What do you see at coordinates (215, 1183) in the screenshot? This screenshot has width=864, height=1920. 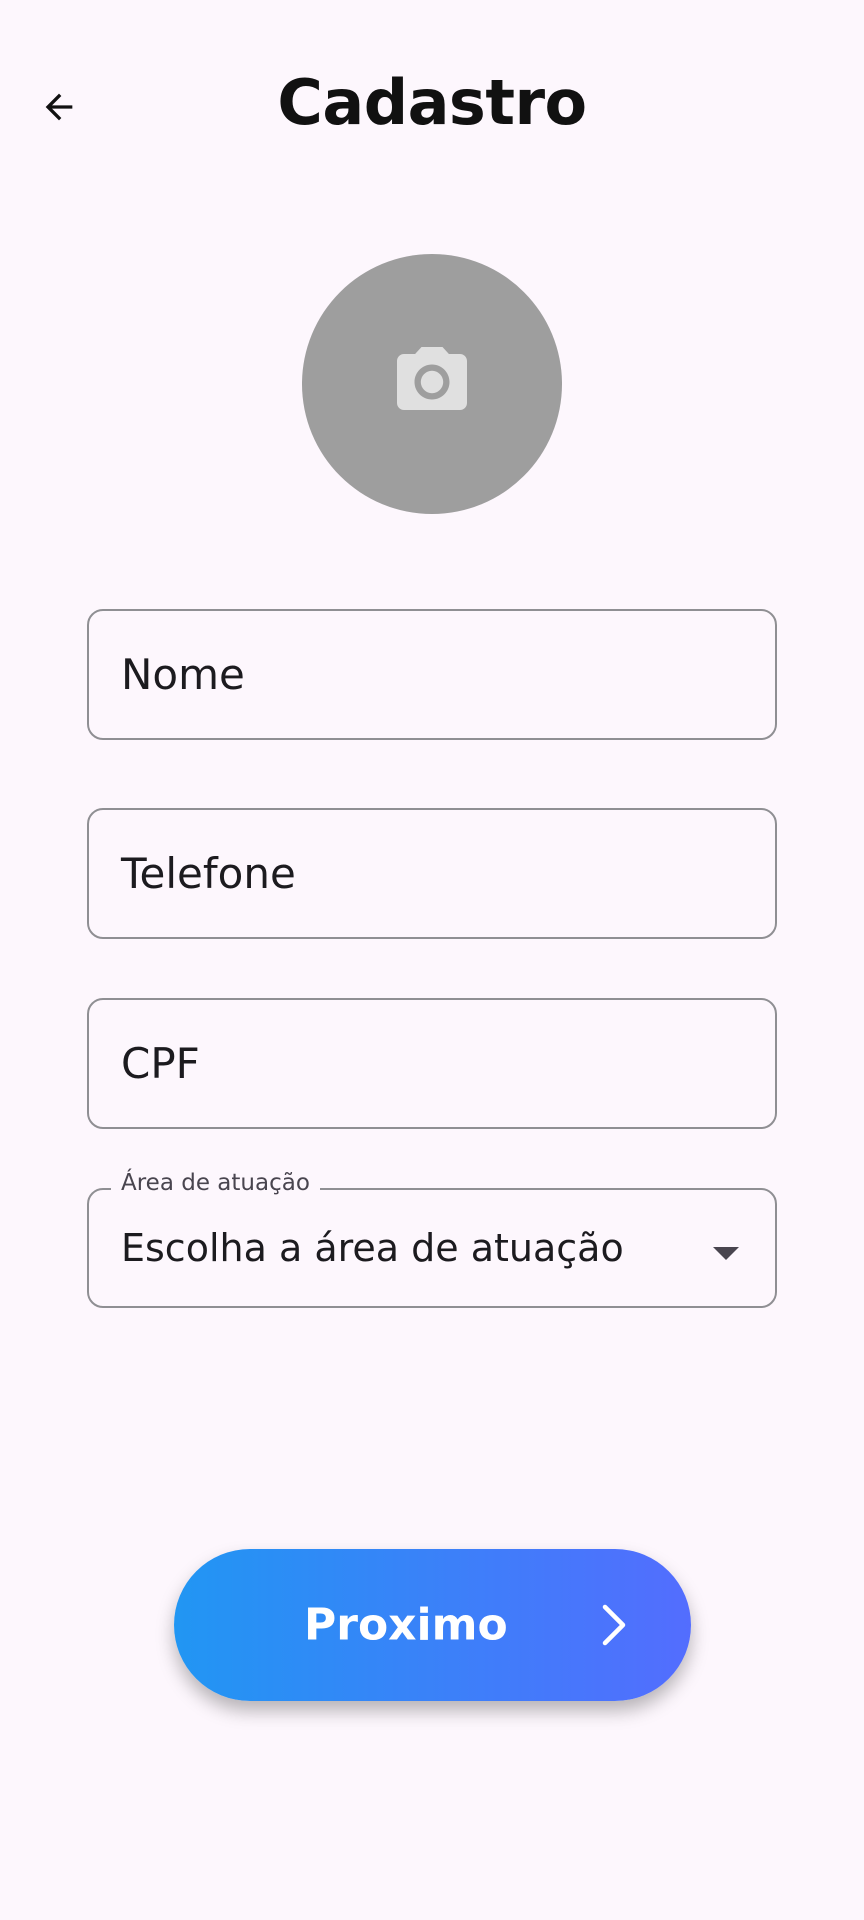 I see `area-dropdown-label: Área de atuação` at bounding box center [215, 1183].